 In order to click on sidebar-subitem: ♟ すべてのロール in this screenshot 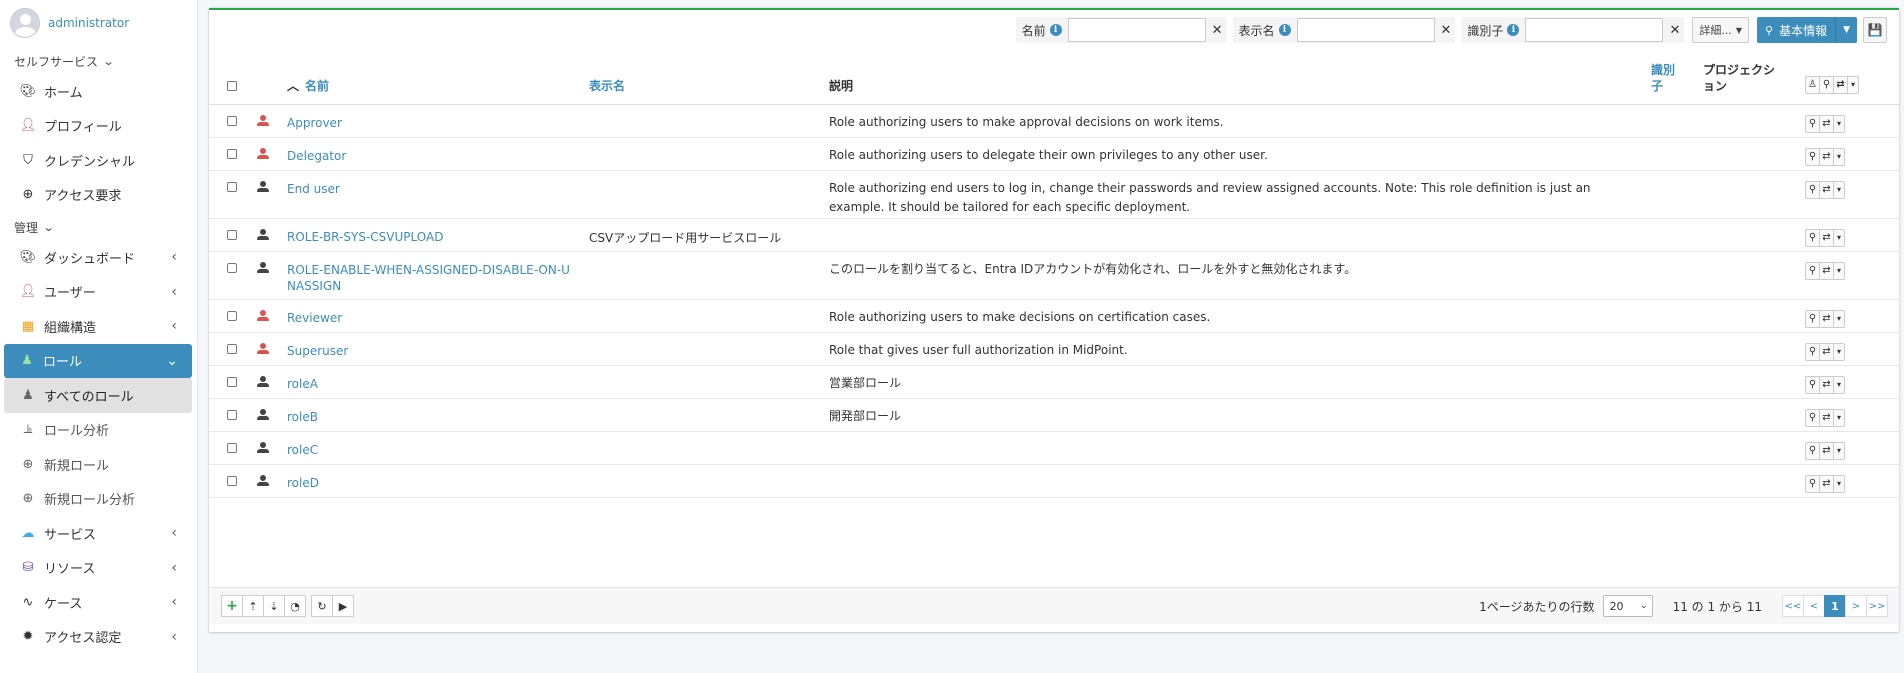, I will do `click(98, 395)`.